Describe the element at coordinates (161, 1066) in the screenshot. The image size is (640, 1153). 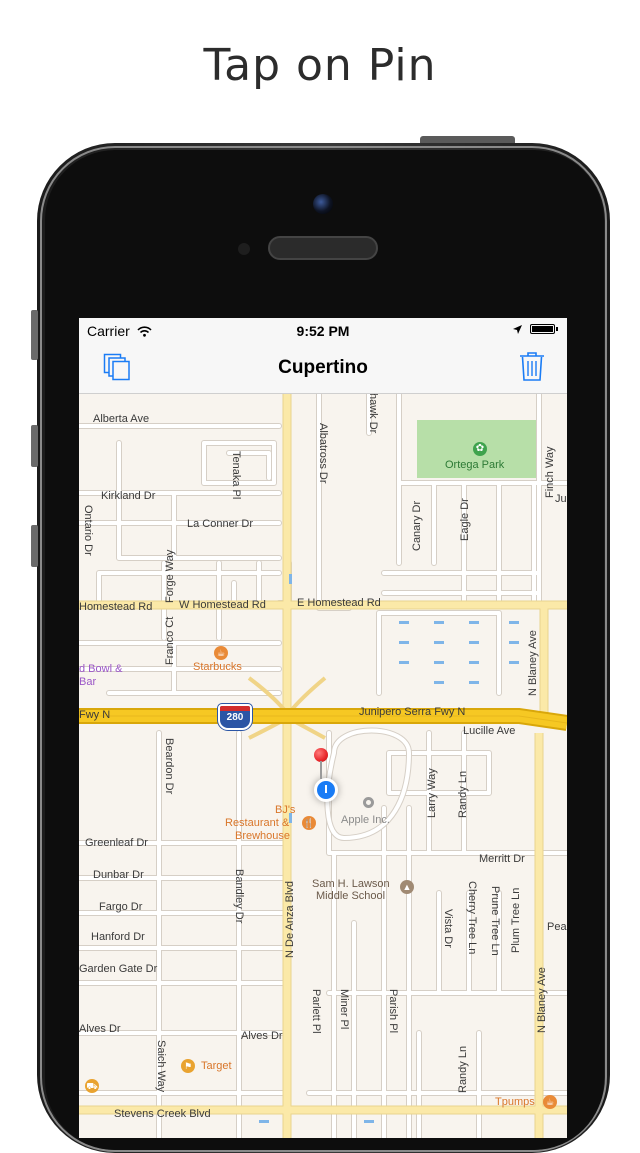
I see `street-saich-way: Saich Way` at that location.